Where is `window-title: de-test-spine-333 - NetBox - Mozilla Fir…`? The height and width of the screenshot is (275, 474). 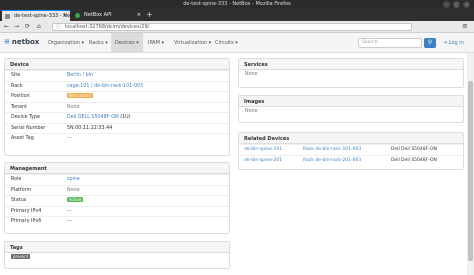 window-title: de-test-spine-333 - NetBox - Mozilla Fir… is located at coordinates (237, 4).